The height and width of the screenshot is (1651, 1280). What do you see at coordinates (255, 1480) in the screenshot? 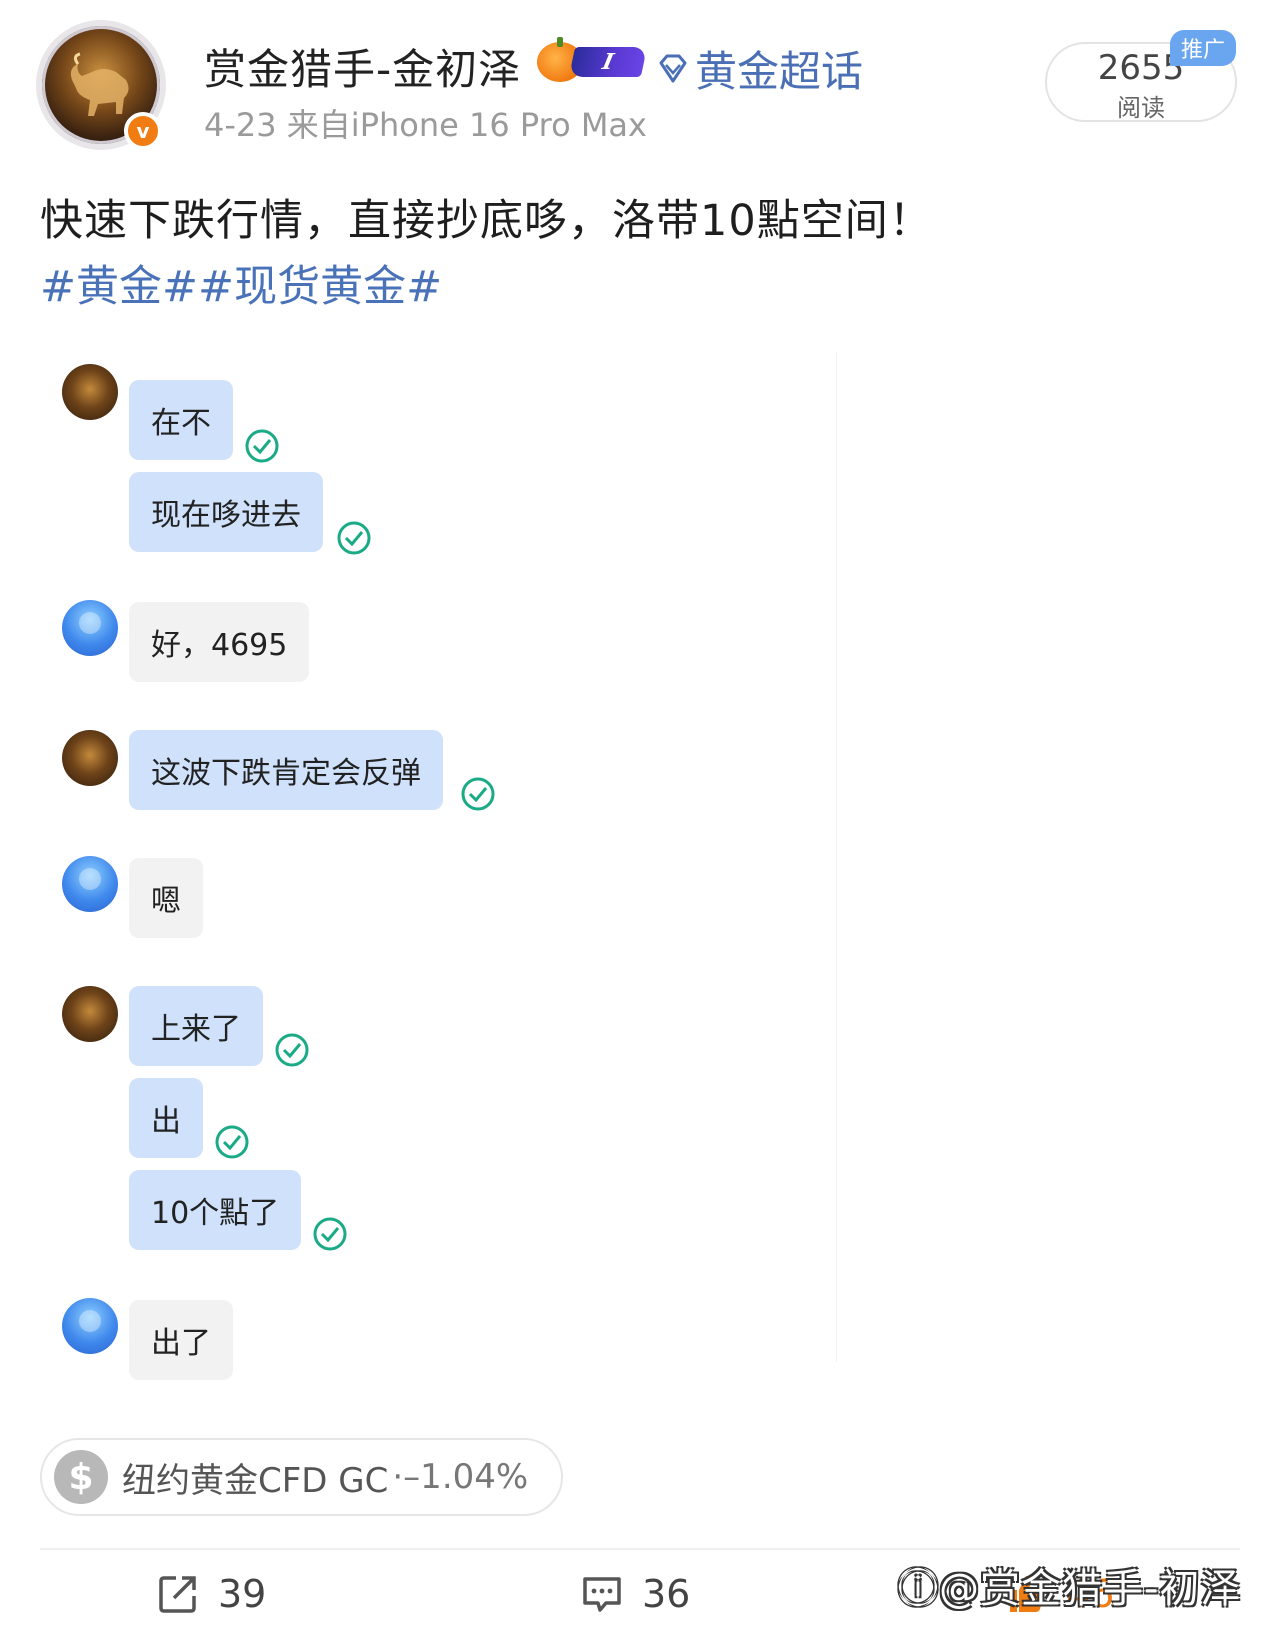
I see `stock-name: 纽约黄金CFD GC` at bounding box center [255, 1480].